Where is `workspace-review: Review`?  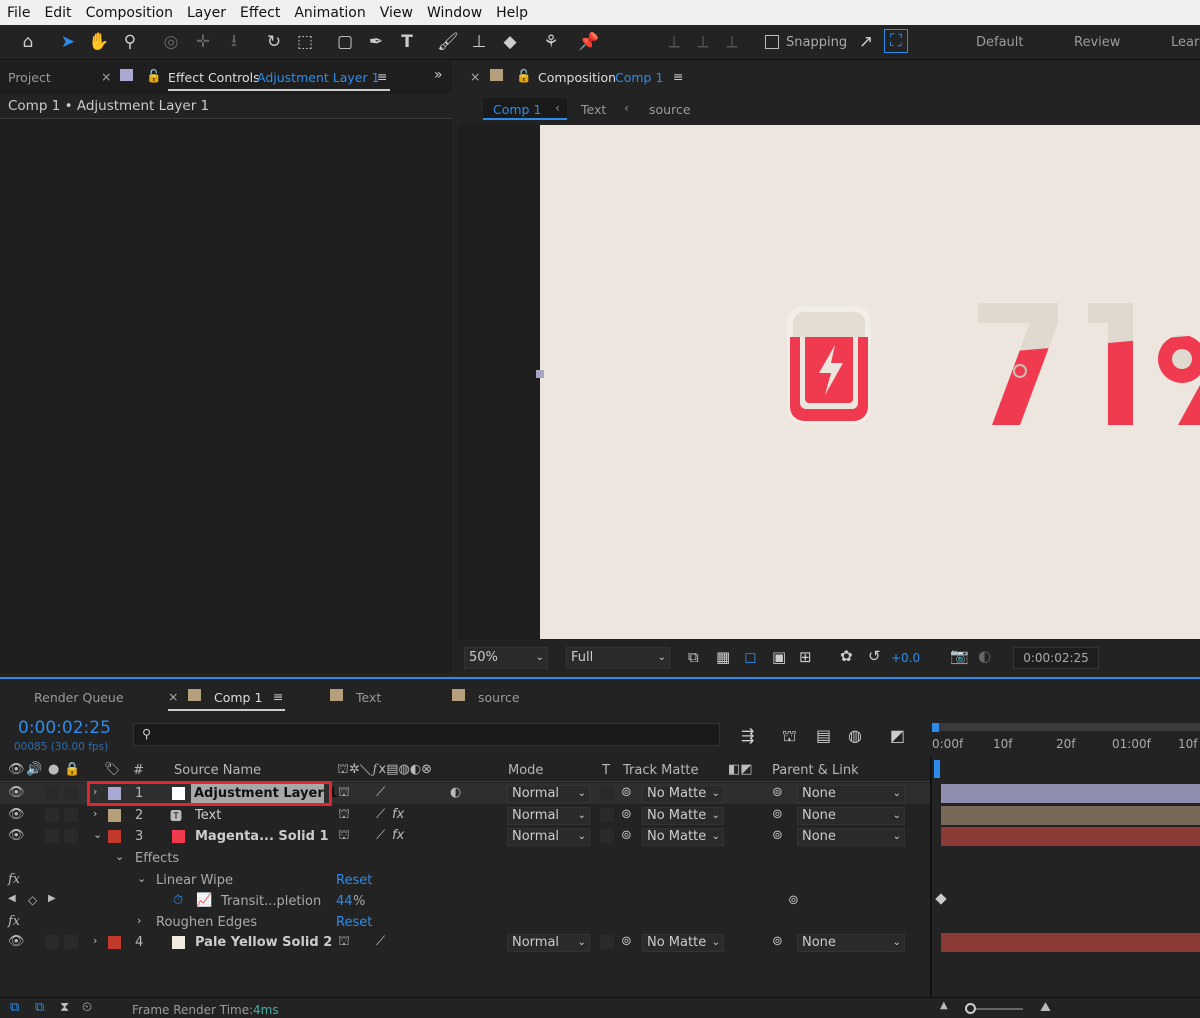
workspace-review: Review is located at coordinates (1097, 42).